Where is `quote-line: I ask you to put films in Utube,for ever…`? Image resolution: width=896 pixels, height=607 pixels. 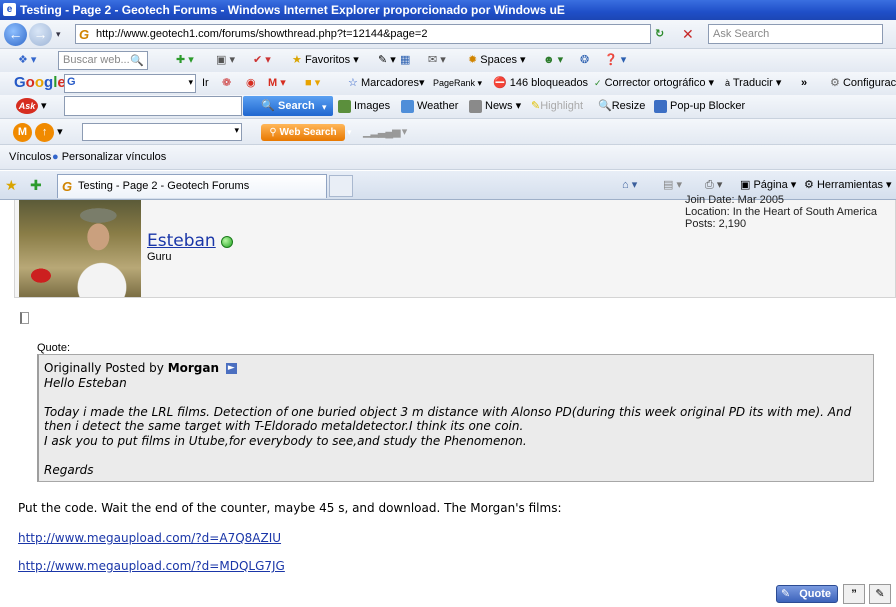
quote-line: I ask you to put films in Utube,for ever… is located at coordinates (285, 440).